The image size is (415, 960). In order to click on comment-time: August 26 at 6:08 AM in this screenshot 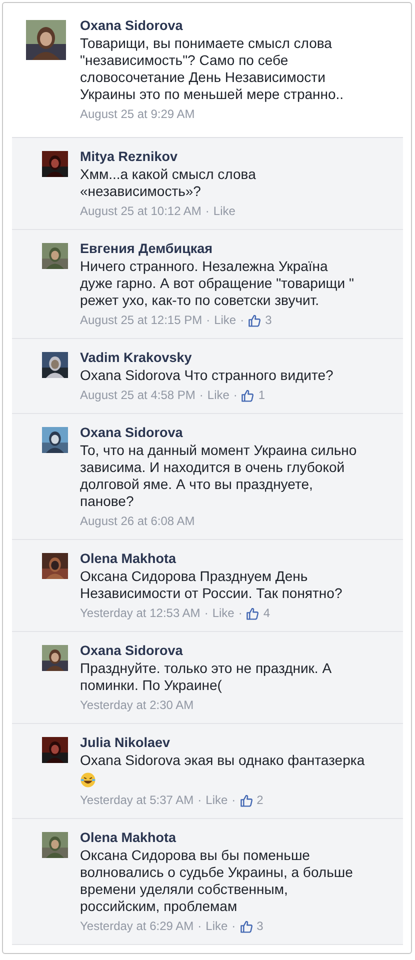, I will do `click(137, 521)`.